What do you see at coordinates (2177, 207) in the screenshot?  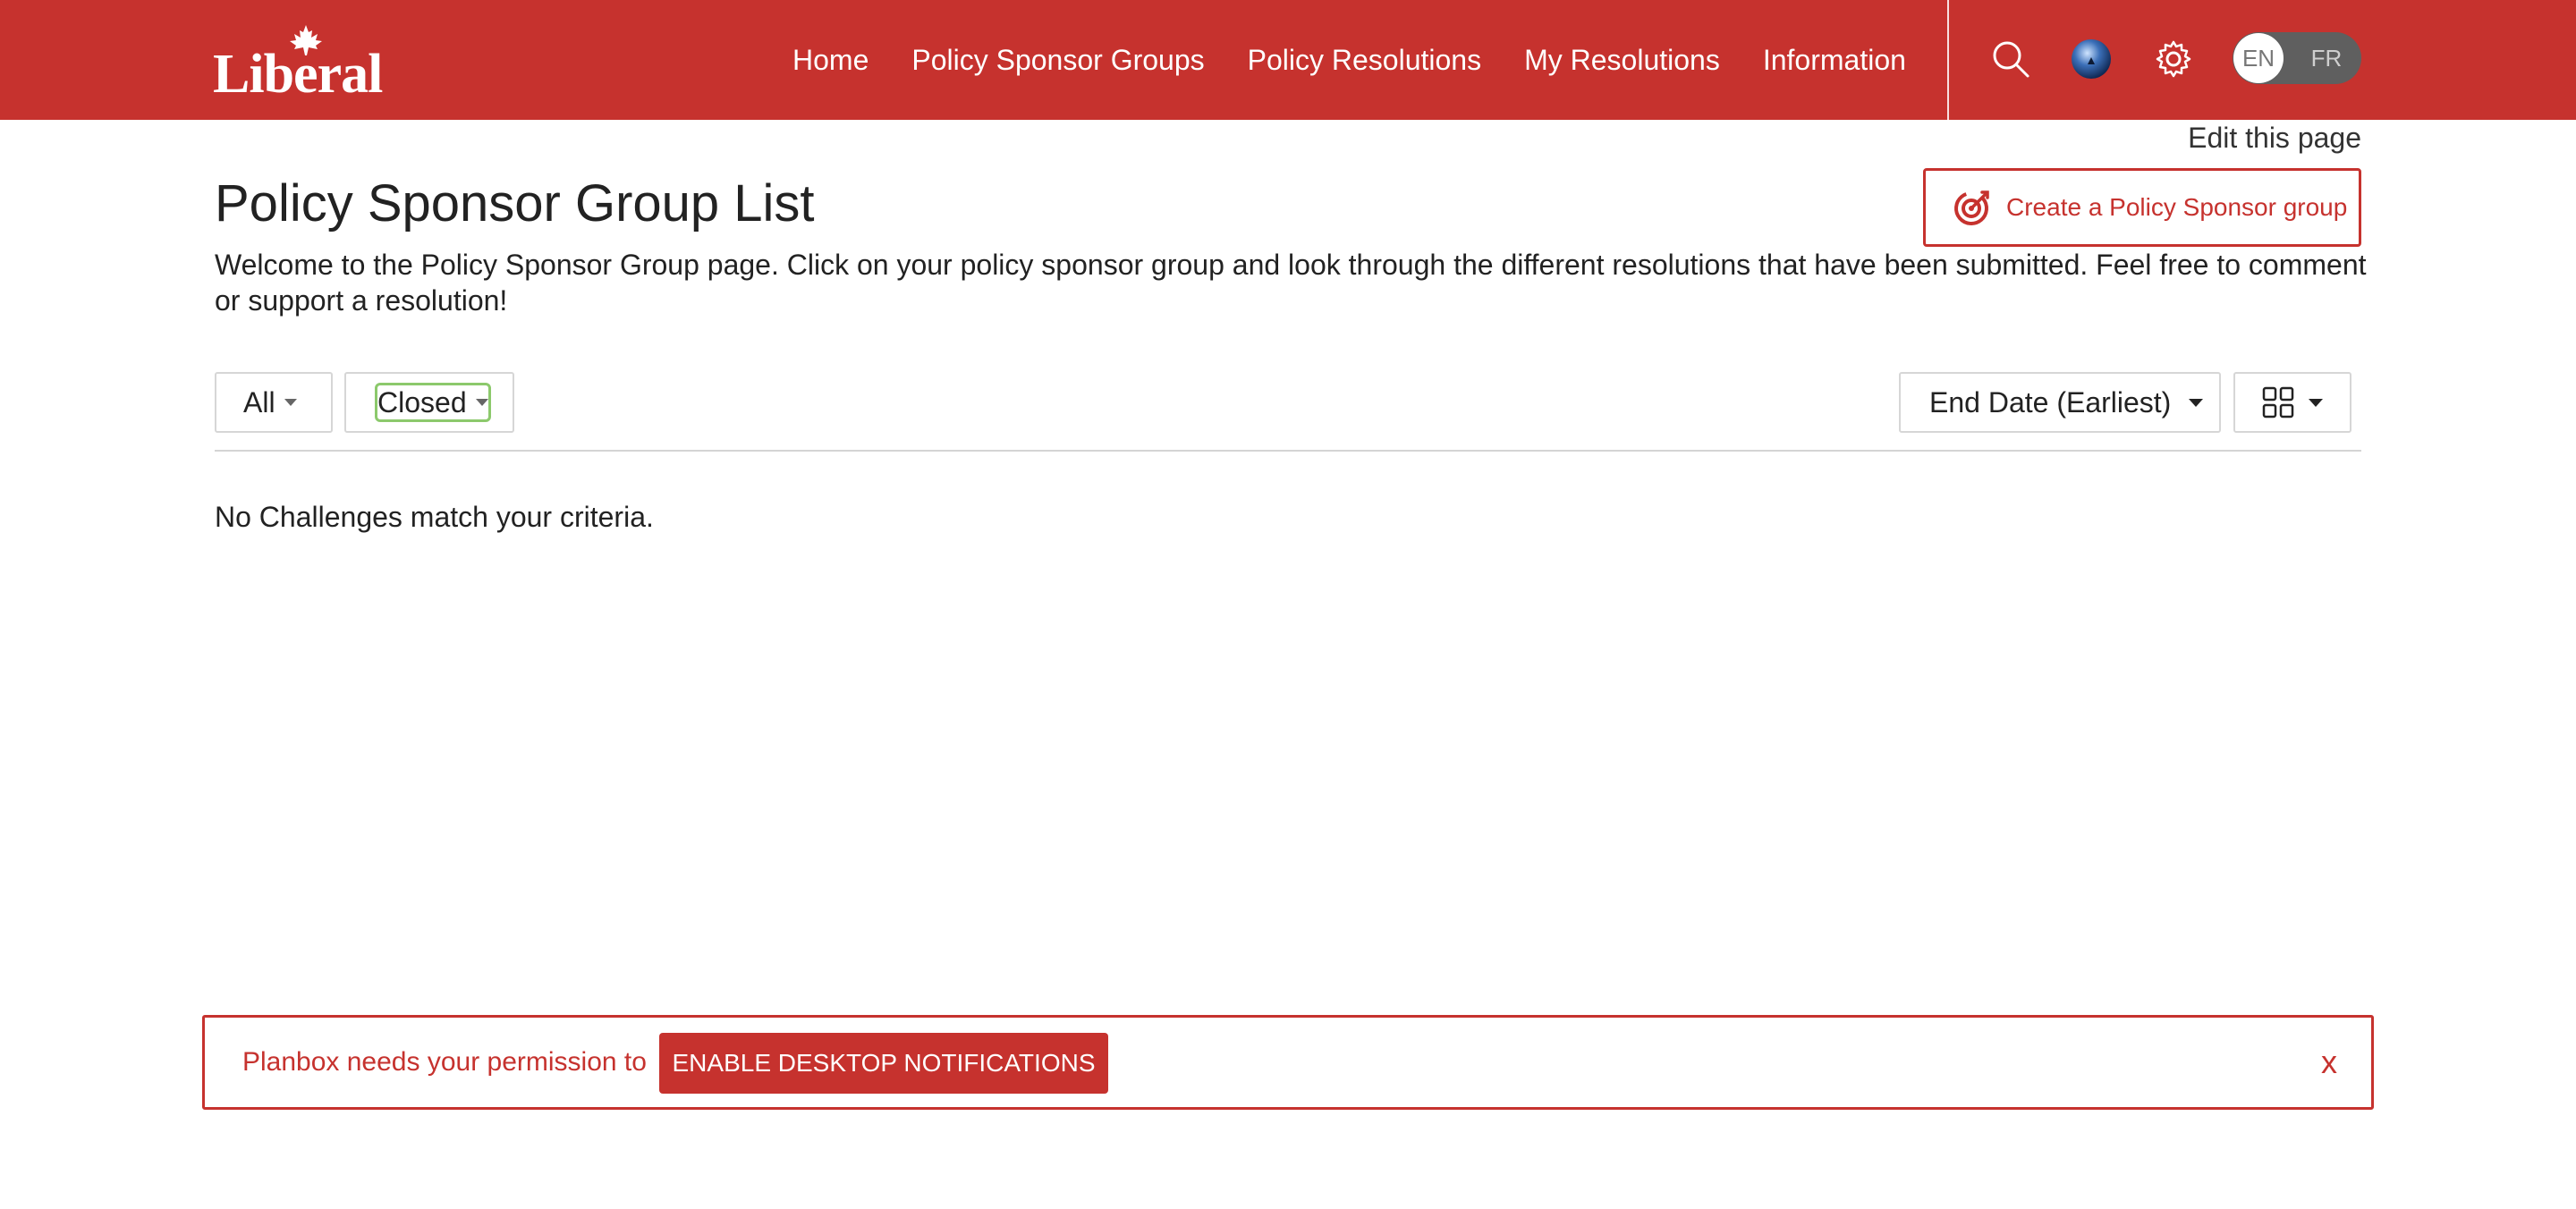 I see `create-button-label: Create a Policy Sponsor group` at bounding box center [2177, 207].